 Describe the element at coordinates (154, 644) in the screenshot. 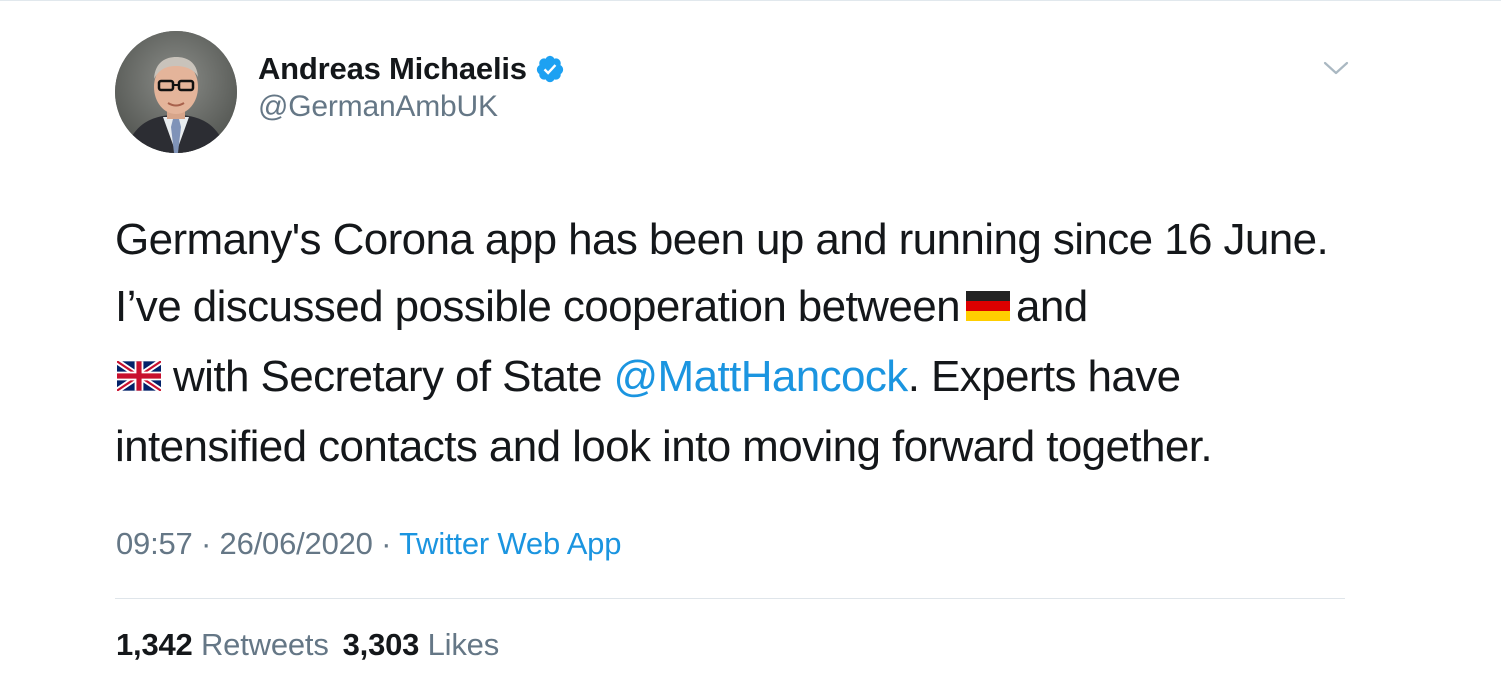

I see `retweets-count: 1,342` at that location.